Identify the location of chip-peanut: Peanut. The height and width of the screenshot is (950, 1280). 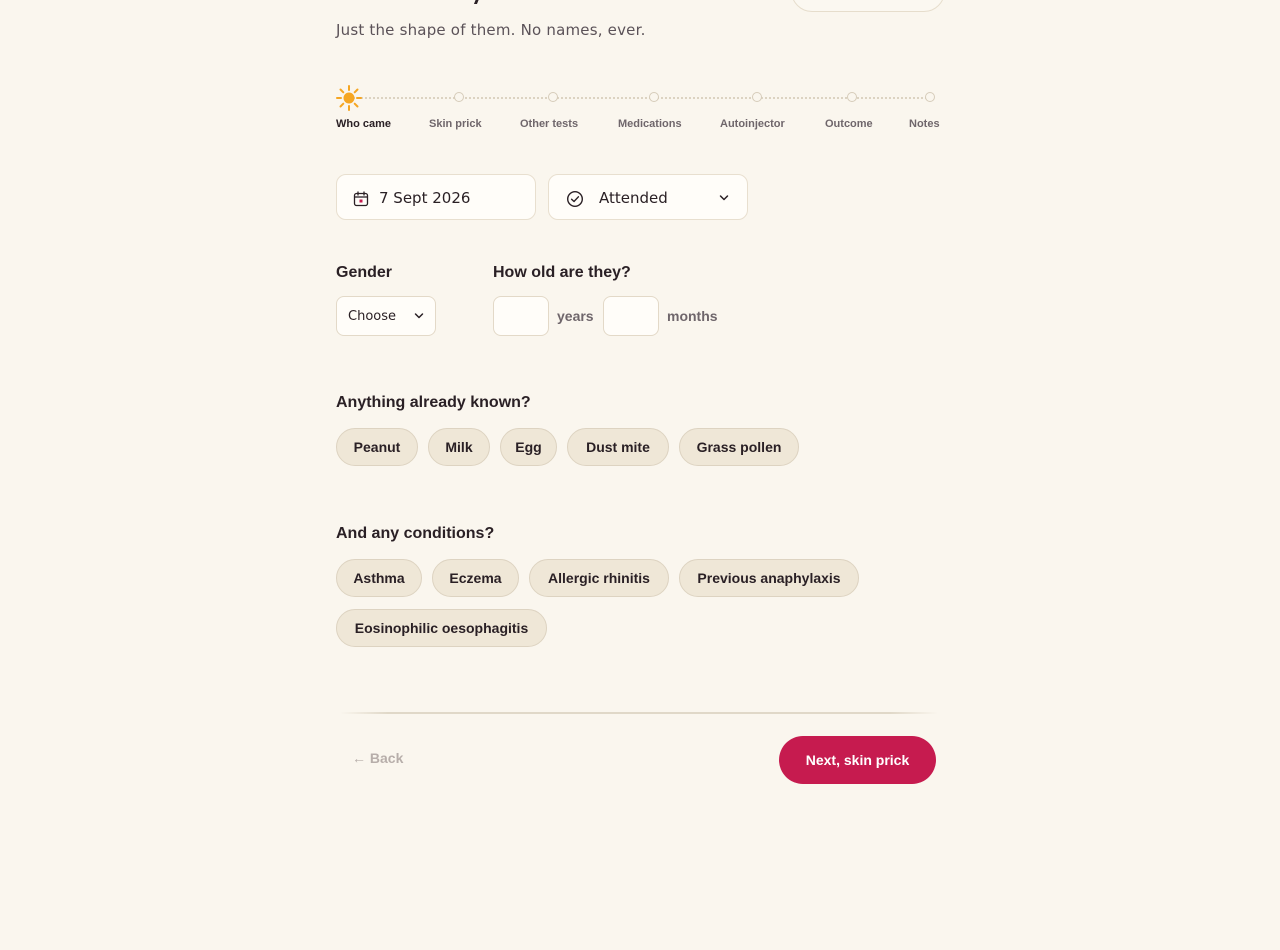
(377, 447).